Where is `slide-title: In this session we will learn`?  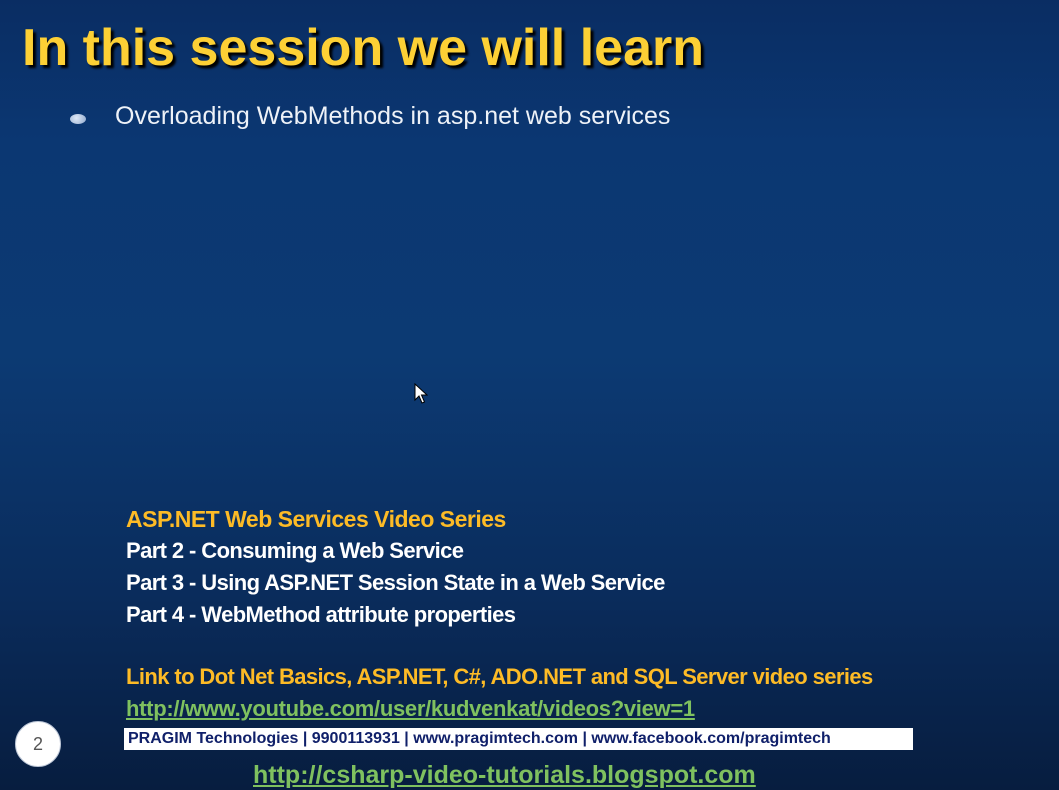 slide-title: In this session we will learn is located at coordinates (363, 48).